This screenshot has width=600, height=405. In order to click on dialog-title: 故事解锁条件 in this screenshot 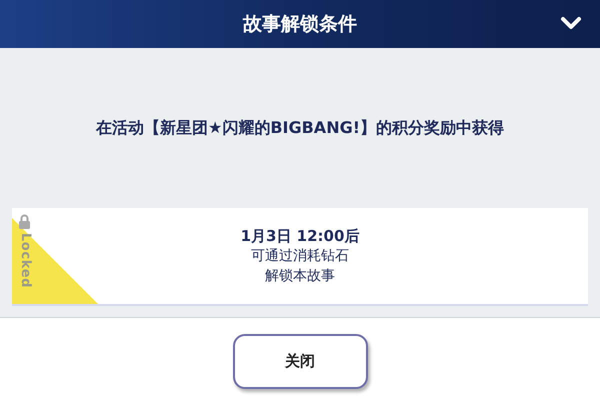, I will do `click(300, 24)`.